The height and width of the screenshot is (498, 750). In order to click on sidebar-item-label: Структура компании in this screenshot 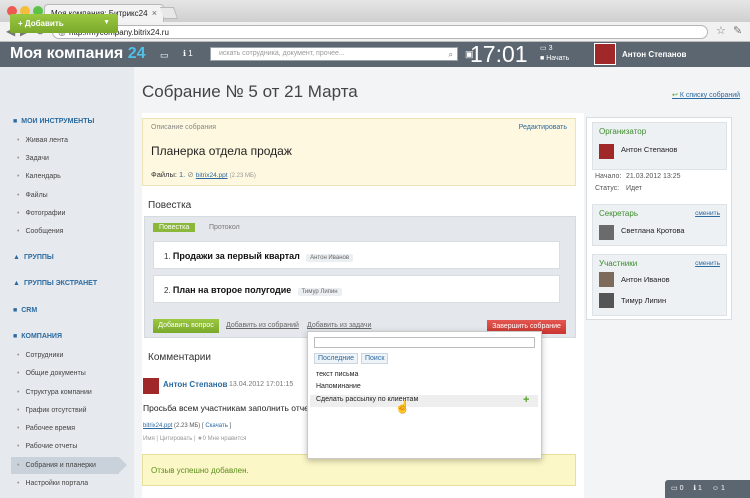, I will do `click(58, 392)`.